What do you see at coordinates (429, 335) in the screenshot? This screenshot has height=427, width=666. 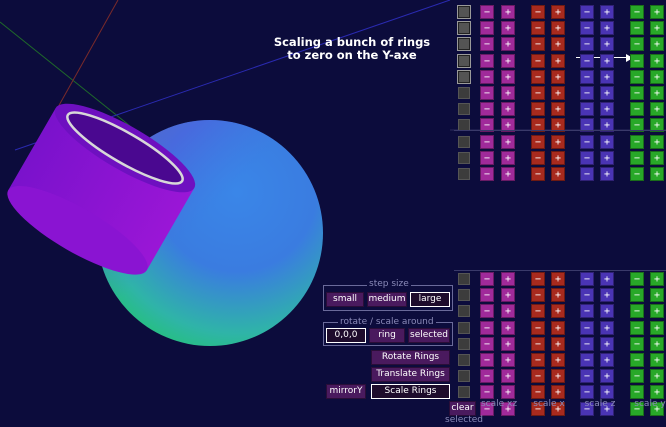 I see `pivot-selected-button: selected` at bounding box center [429, 335].